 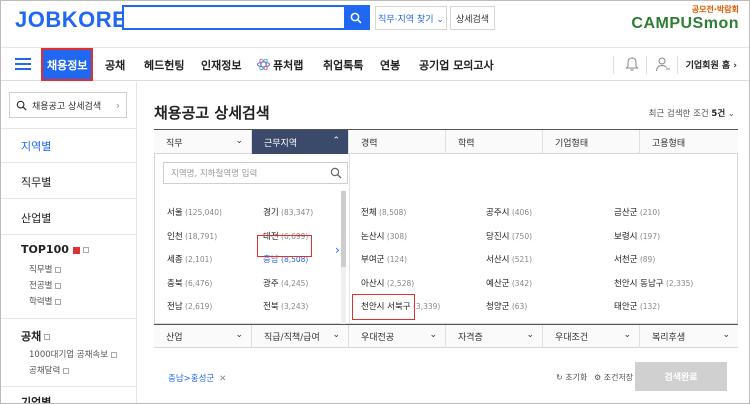 I want to click on corporate-home-link: 기업회원 홈 ›, so click(x=711, y=64).